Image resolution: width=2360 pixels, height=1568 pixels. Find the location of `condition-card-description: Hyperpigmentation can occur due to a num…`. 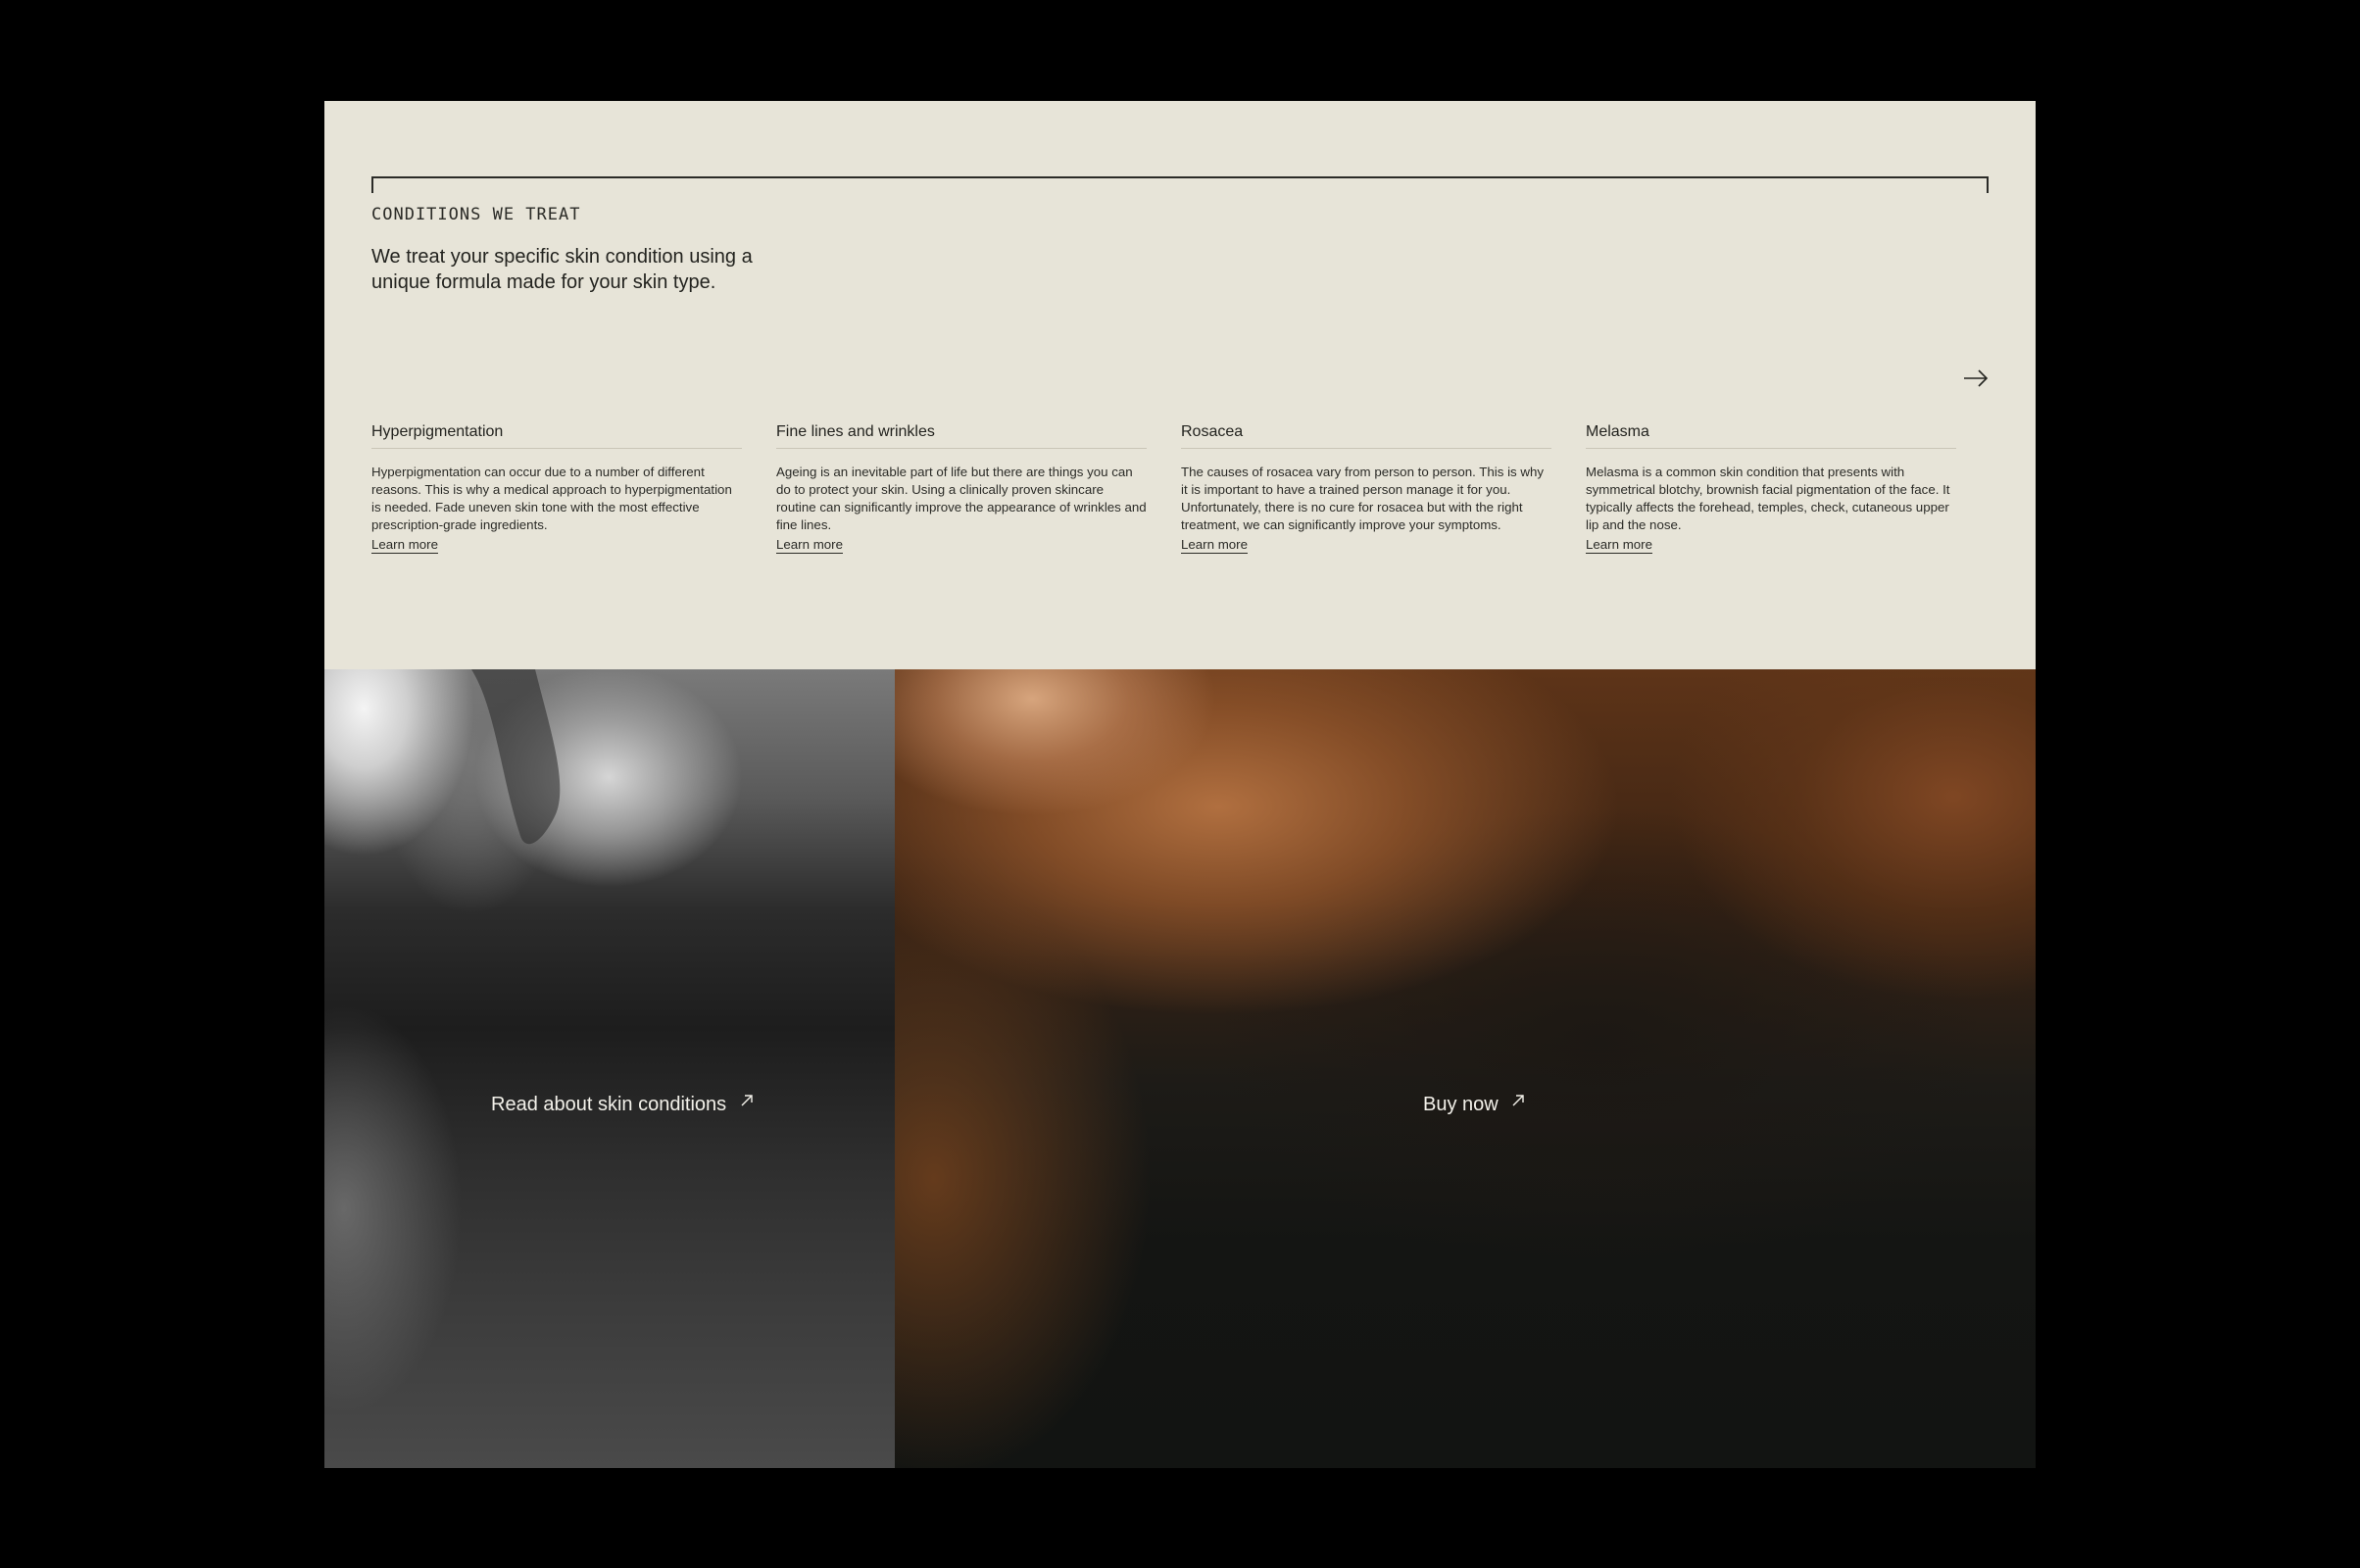

condition-card-description: Hyperpigmentation can occur due to a num… is located at coordinates (551, 498).